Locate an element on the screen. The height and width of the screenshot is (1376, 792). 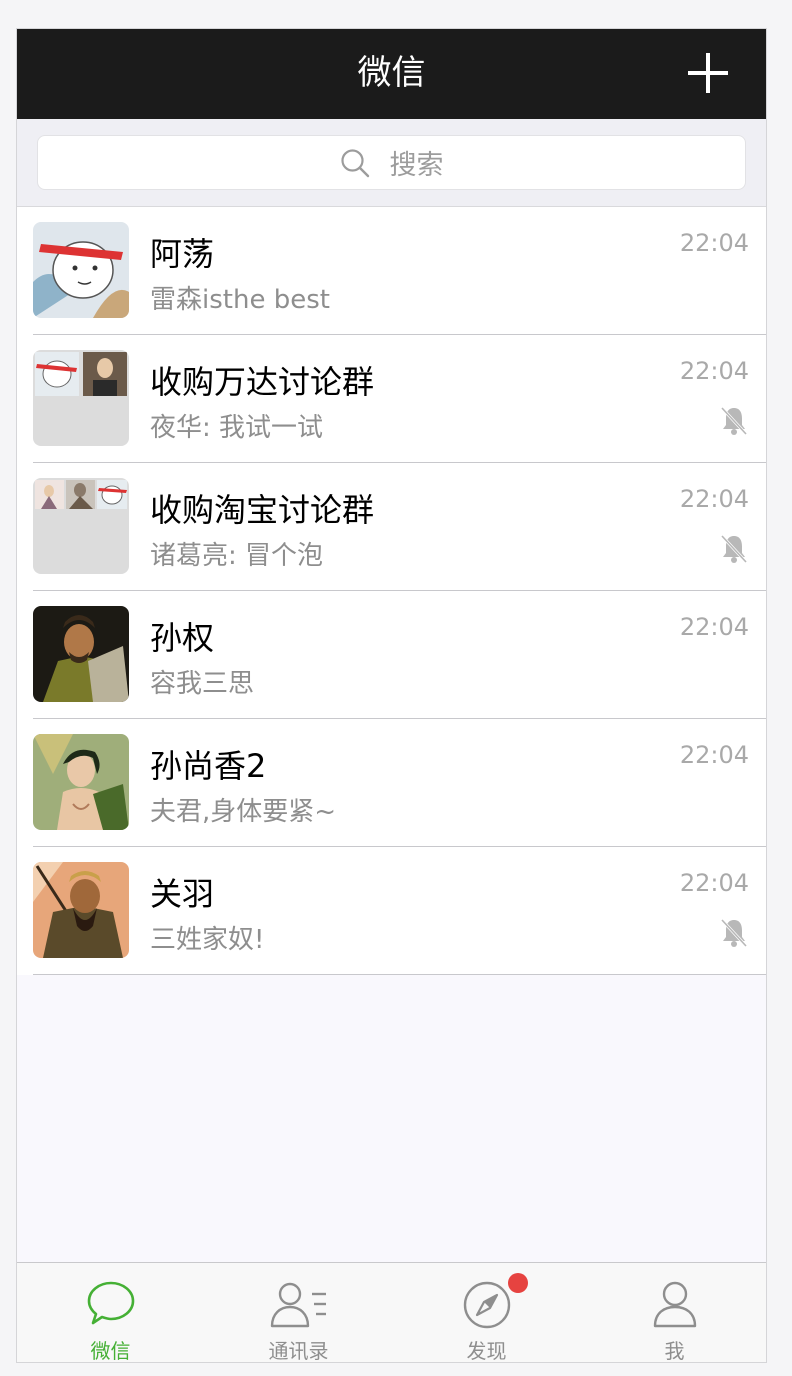
chat-row: 收购淘宝讨论群 诸葛亮: 冒个泡 22:04 is located at coordinates (391, 527).